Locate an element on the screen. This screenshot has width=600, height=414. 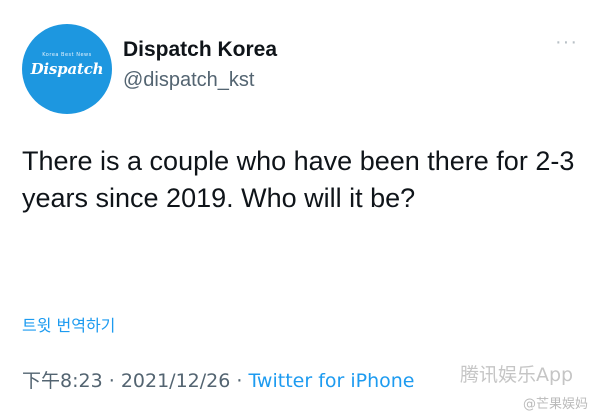
translate-tweet-link: 트윗 번역하기 is located at coordinates (68, 324).